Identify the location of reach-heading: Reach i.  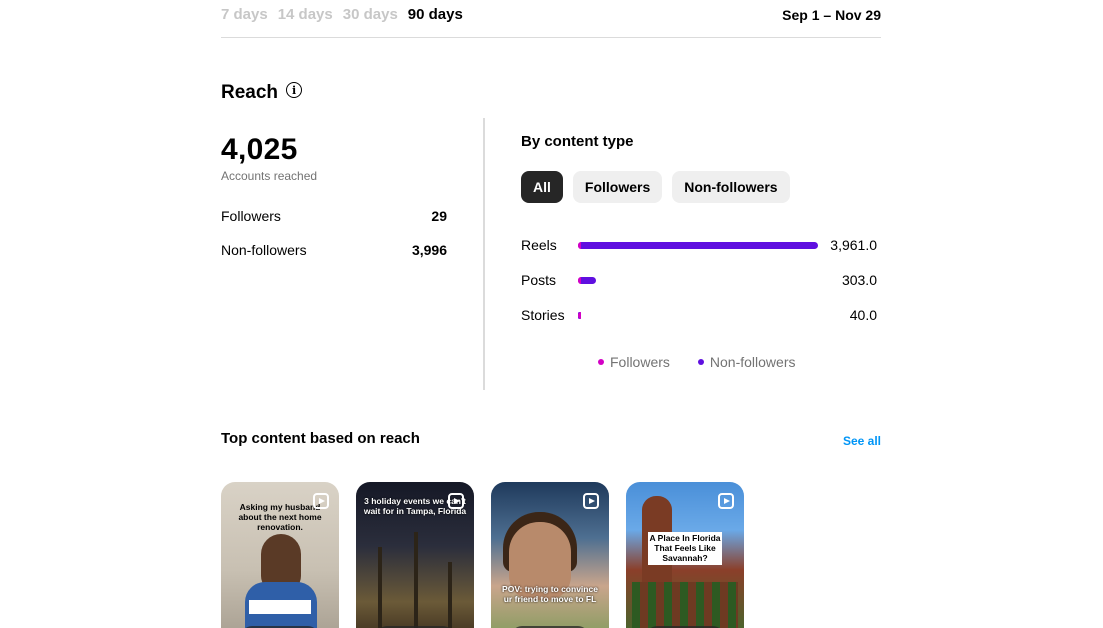
(262, 93).